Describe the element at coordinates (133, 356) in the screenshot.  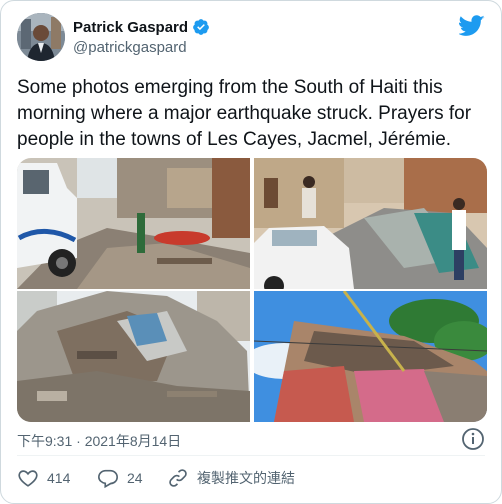
I see `photo-debris-pile` at that location.